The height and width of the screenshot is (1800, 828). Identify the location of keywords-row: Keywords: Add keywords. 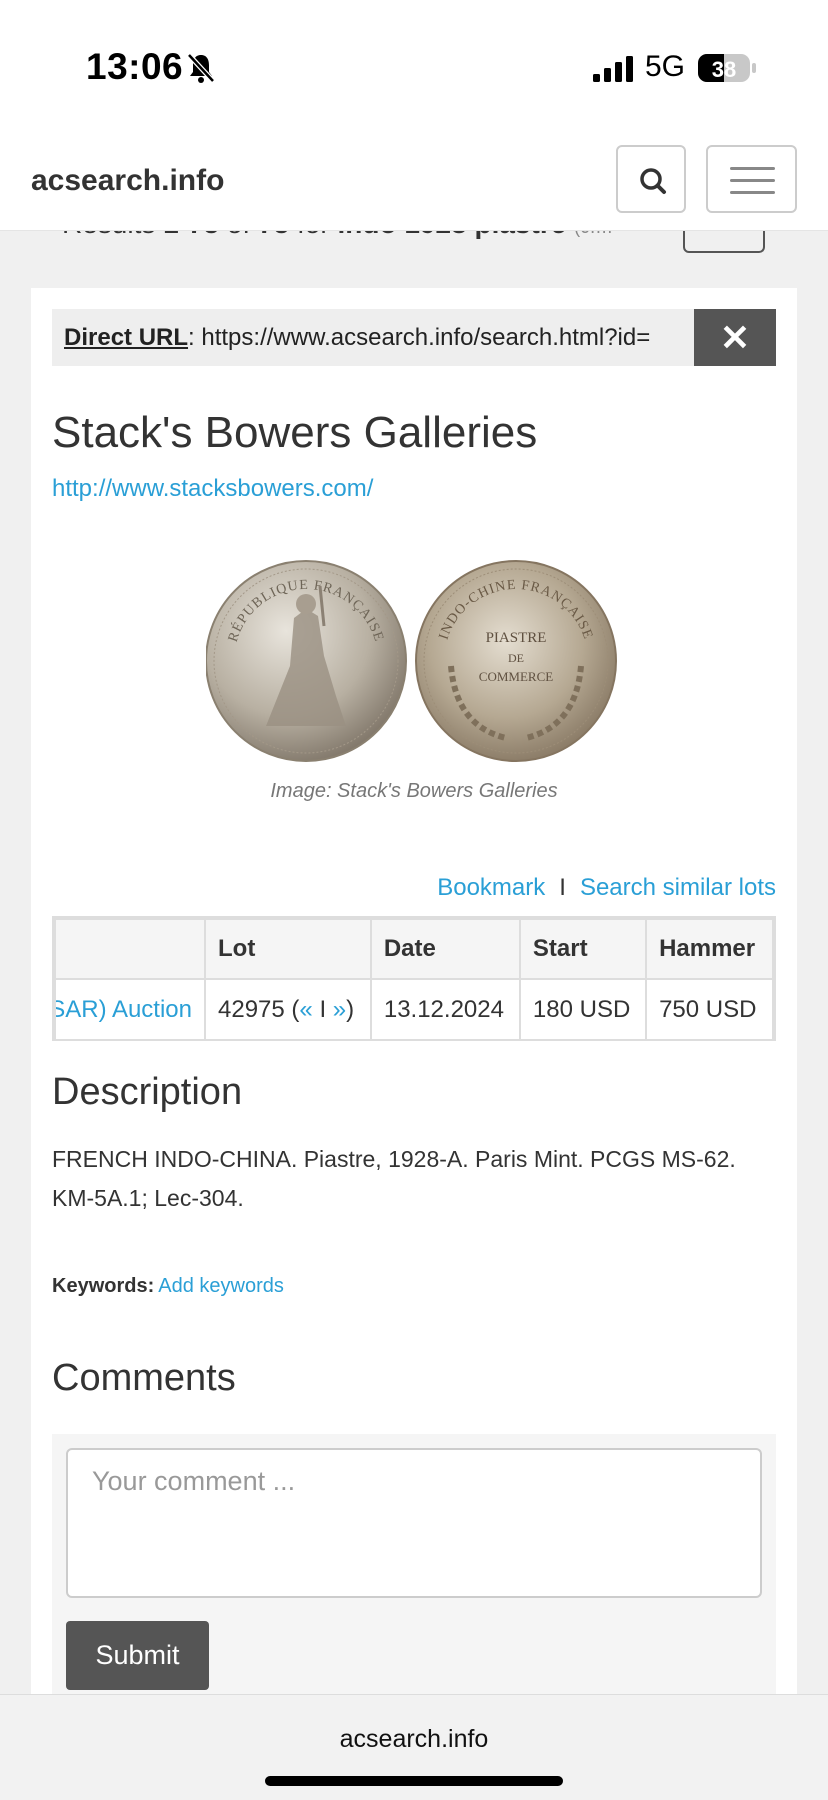
(168, 1286).